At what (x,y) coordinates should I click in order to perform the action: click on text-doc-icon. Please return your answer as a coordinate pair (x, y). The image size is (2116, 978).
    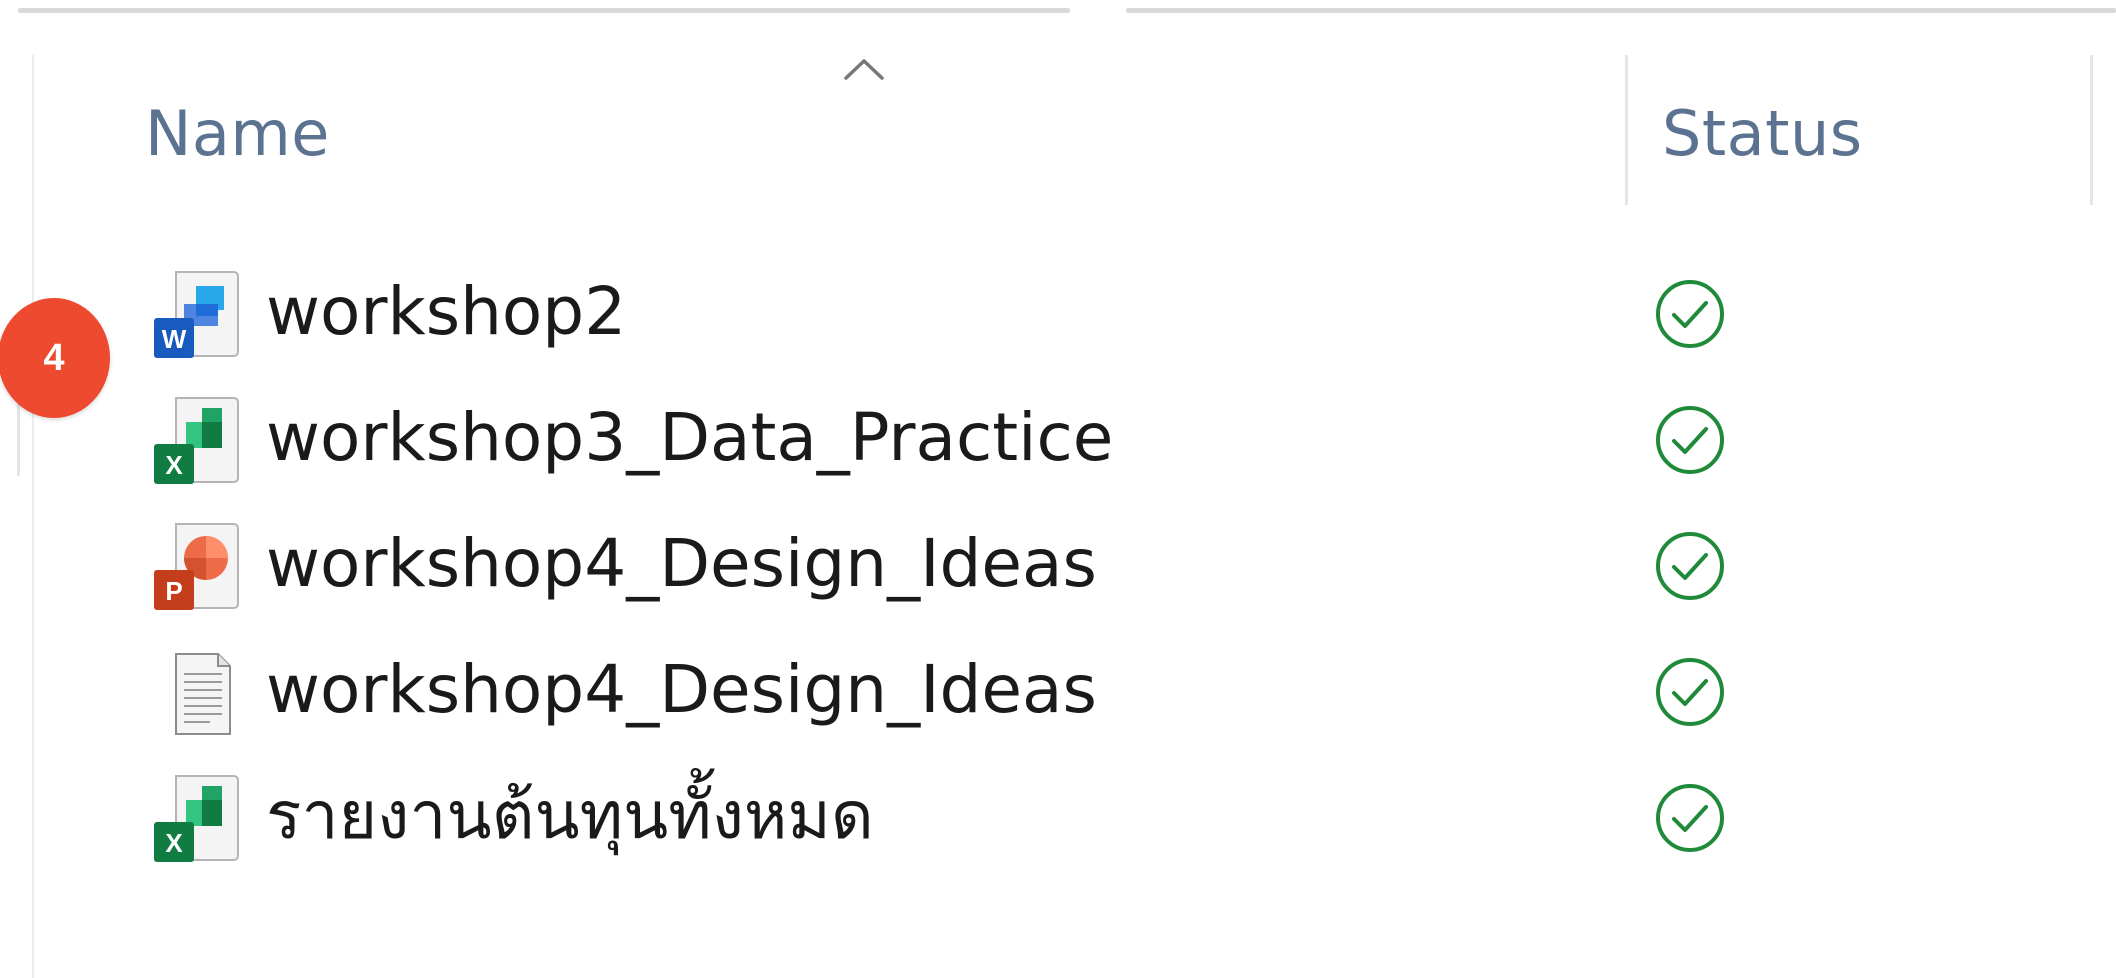
    Looking at the image, I should click on (203, 694).